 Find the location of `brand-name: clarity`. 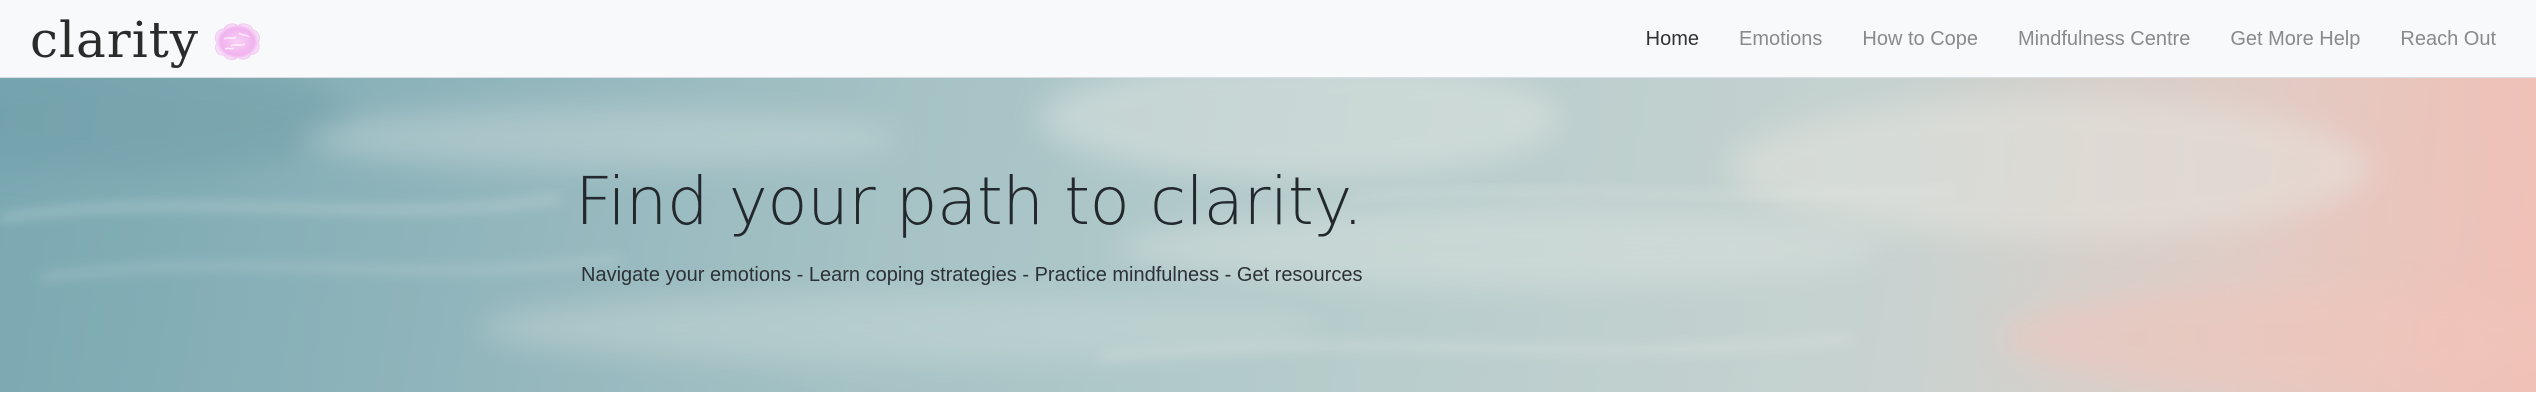

brand-name: clarity is located at coordinates (115, 40).